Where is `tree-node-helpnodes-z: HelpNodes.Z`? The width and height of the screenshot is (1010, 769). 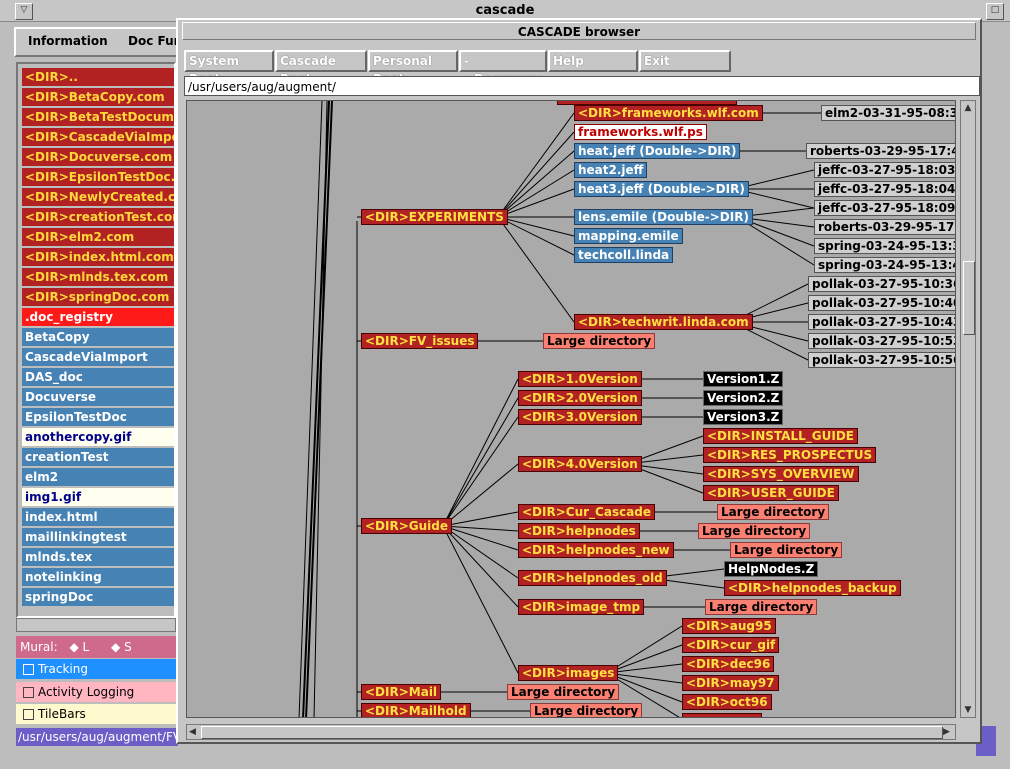 tree-node-helpnodes-z: HelpNodes.Z is located at coordinates (771, 569).